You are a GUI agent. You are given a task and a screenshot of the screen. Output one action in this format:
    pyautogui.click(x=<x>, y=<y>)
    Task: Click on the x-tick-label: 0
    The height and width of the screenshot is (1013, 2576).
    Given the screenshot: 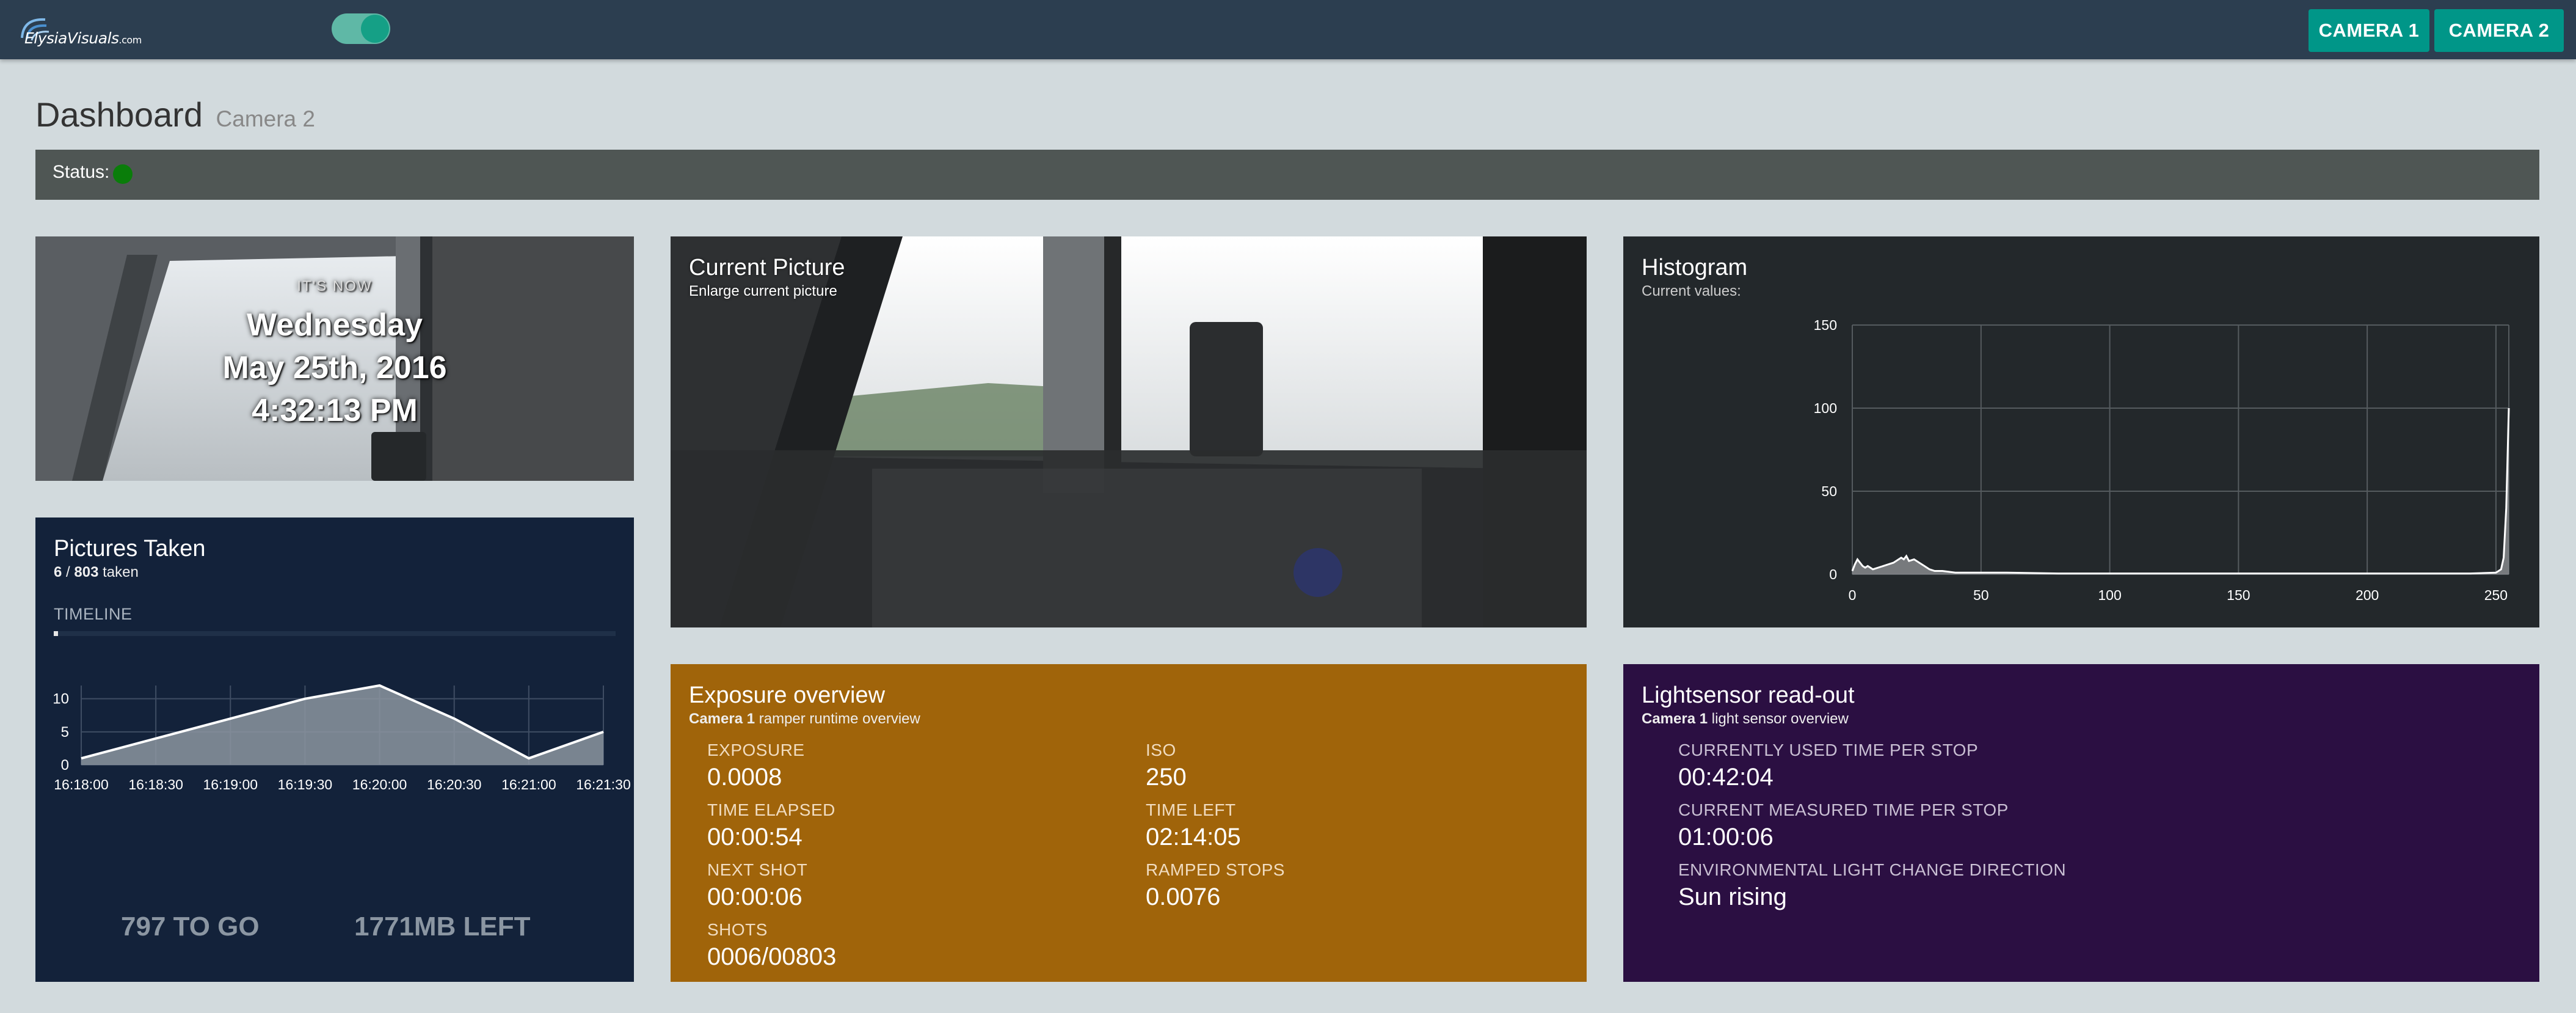 What is the action you would take?
    pyautogui.click(x=1853, y=595)
    